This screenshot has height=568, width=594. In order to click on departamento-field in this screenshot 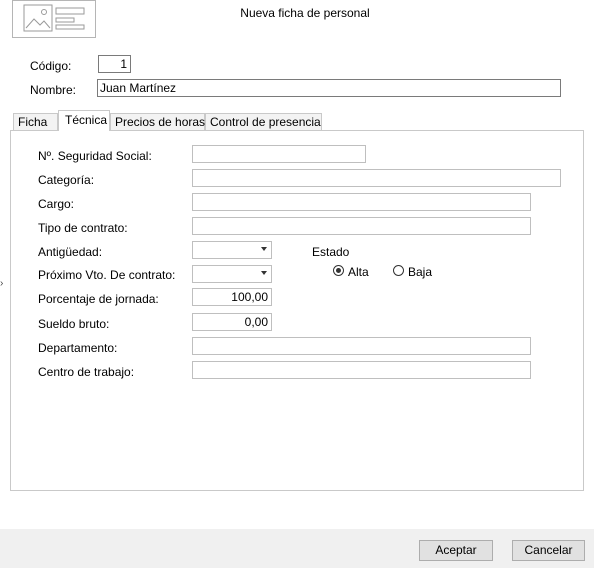, I will do `click(361, 346)`.